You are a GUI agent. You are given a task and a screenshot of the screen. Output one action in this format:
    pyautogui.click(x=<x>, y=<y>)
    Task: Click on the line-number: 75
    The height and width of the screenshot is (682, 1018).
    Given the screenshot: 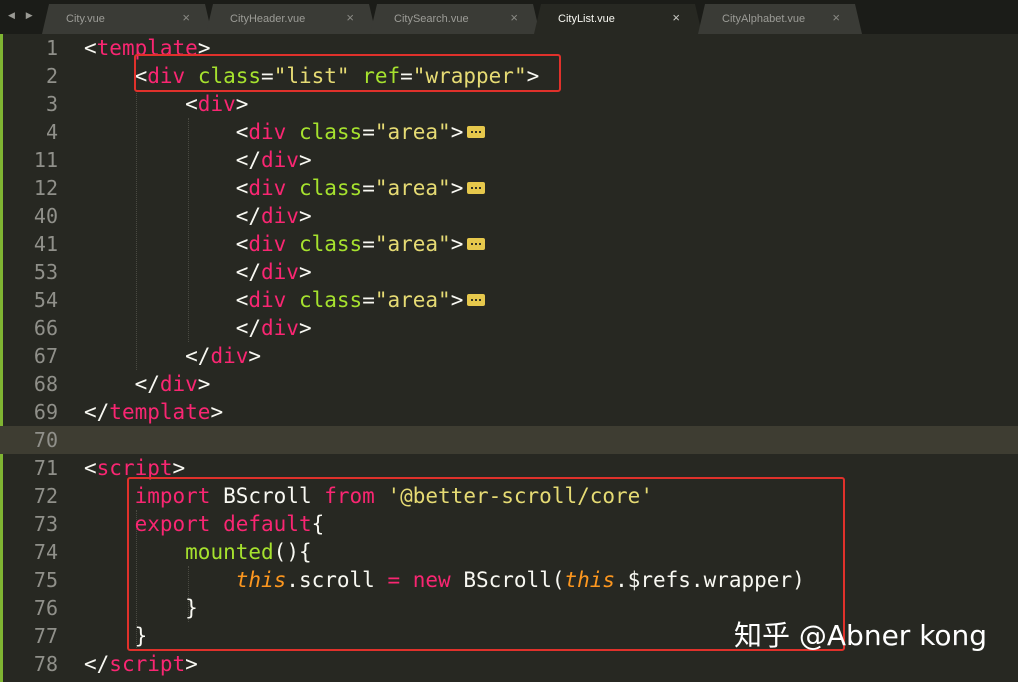 What is the action you would take?
    pyautogui.click(x=45, y=580)
    